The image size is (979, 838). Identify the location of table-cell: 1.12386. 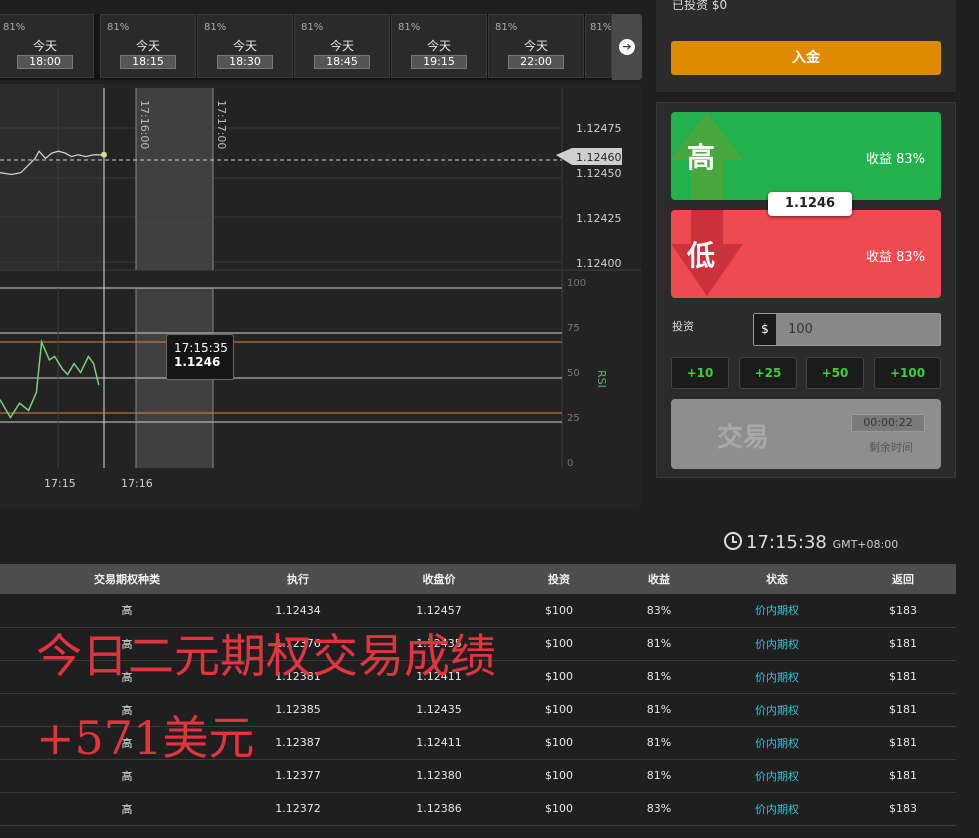
(439, 809).